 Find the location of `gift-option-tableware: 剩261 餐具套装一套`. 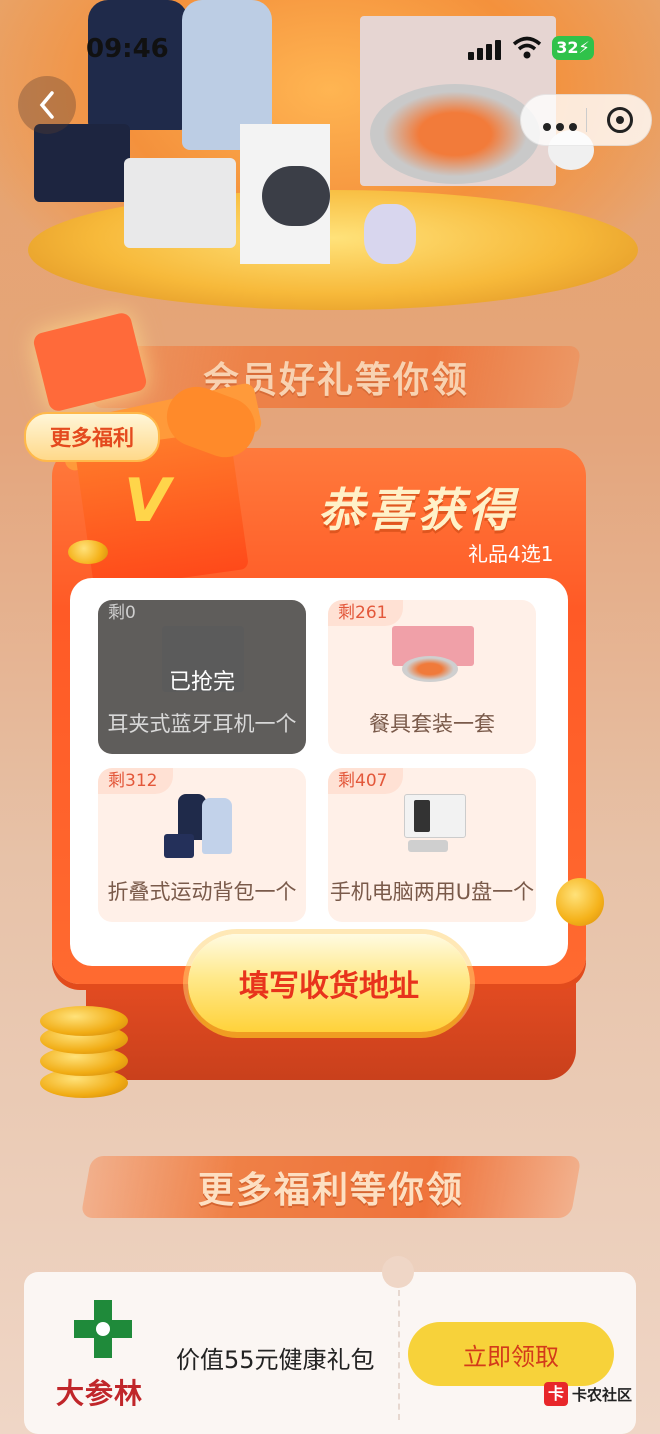

gift-option-tableware: 剩261 餐具套装一套 is located at coordinates (432, 677).